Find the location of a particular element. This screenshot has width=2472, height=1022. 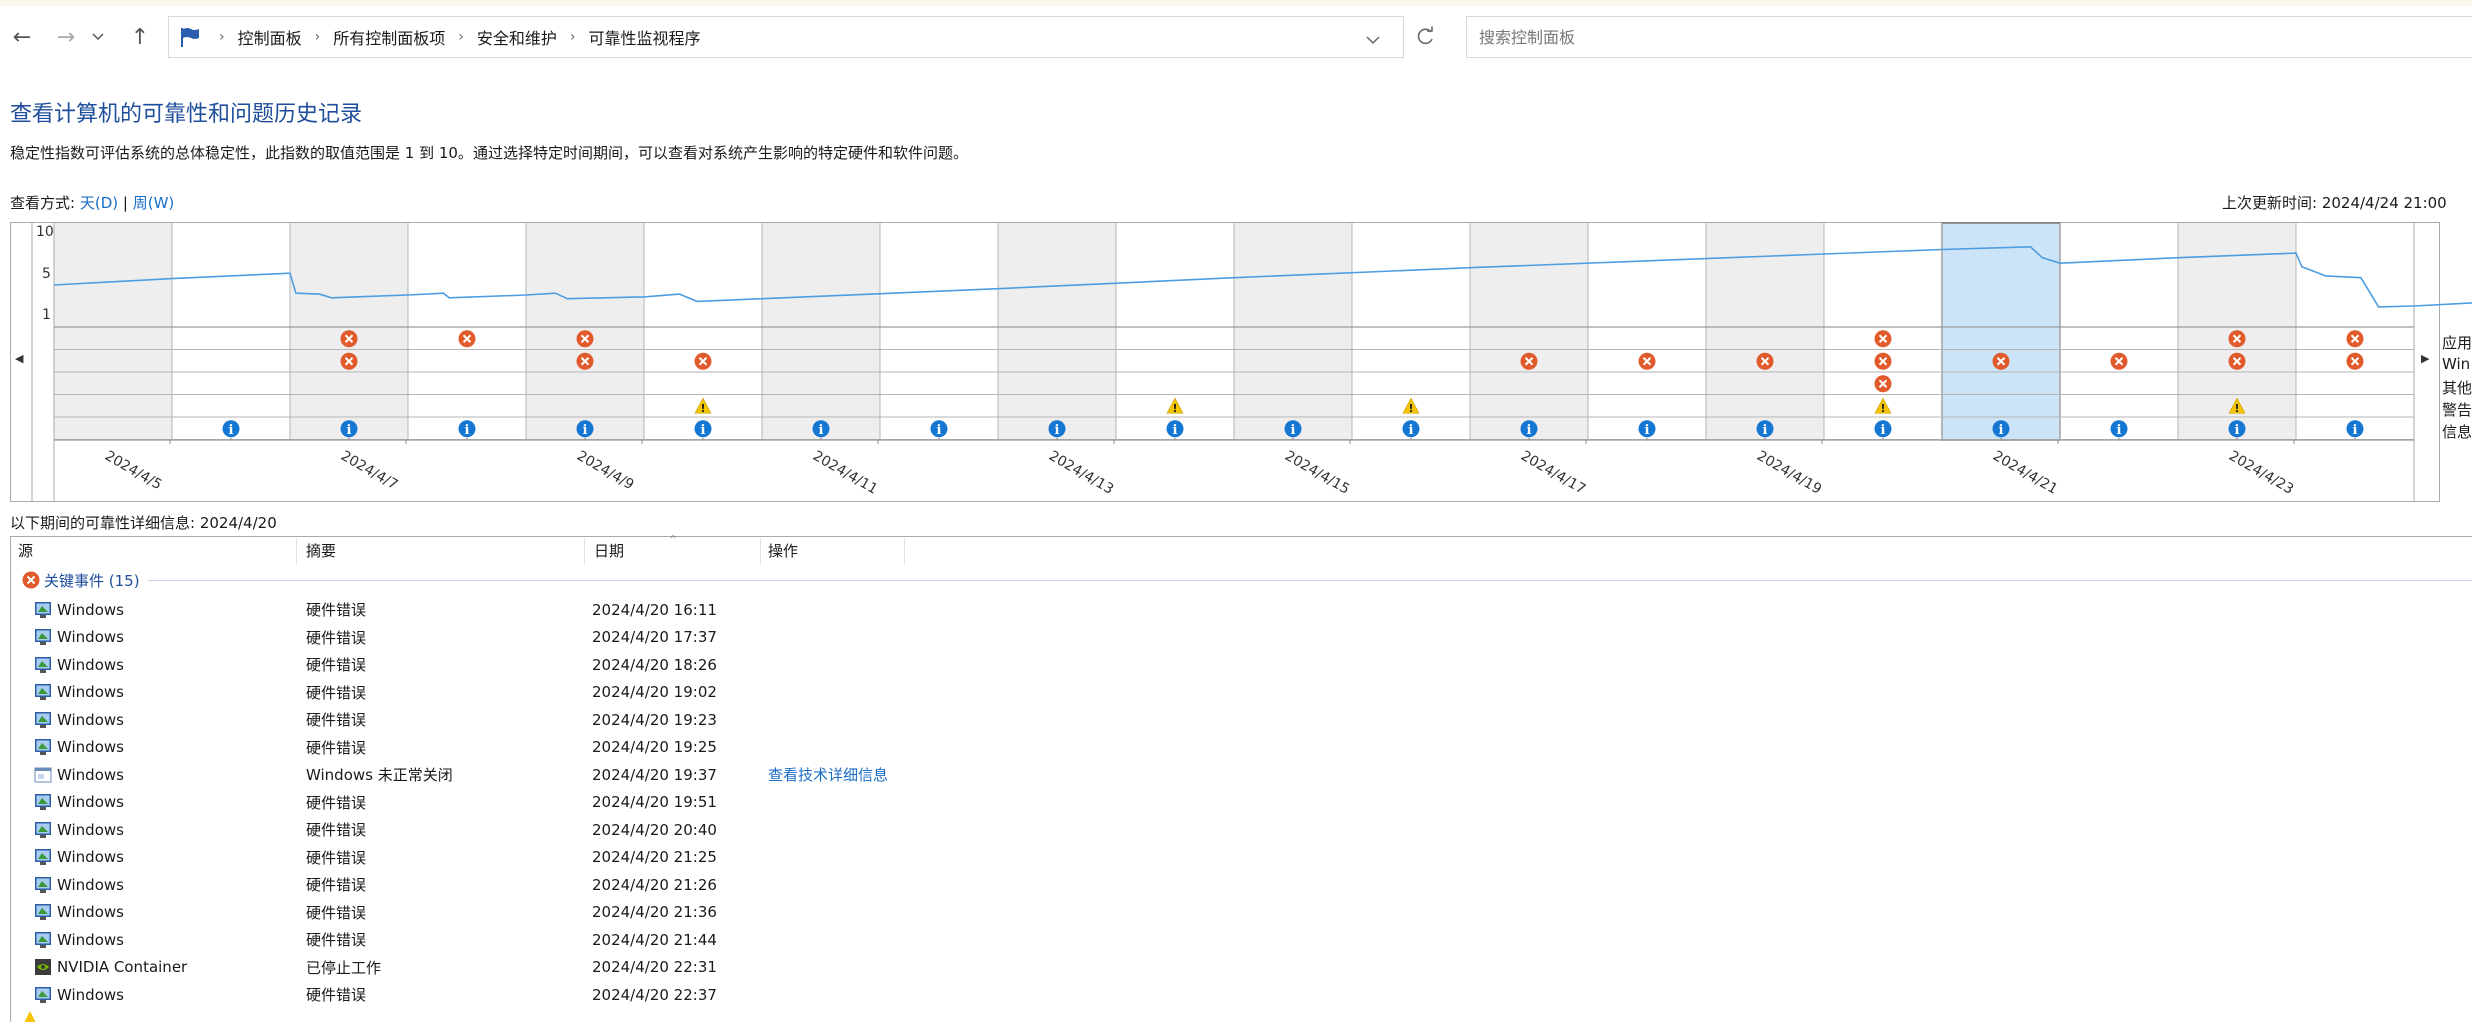

table-row: Windows 硬件错误 2024/4/20 19:23 is located at coordinates (1241, 719).